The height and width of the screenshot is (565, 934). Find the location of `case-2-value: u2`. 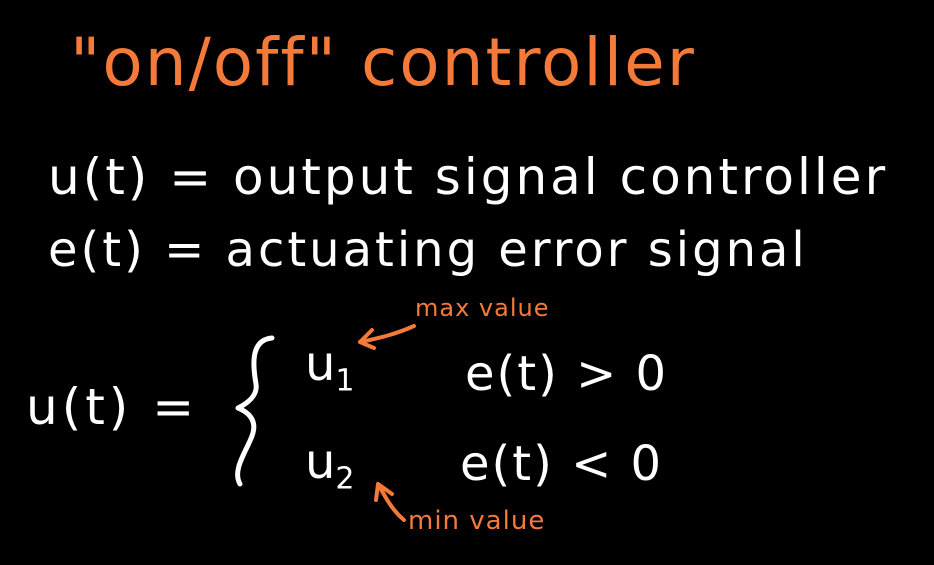

case-2-value: u2 is located at coordinates (330, 466).